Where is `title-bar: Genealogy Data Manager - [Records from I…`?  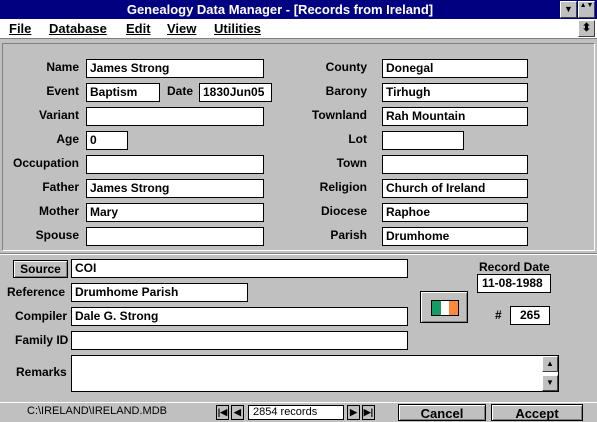 title-bar: Genealogy Data Manager - [Records from I… is located at coordinates (298, 9).